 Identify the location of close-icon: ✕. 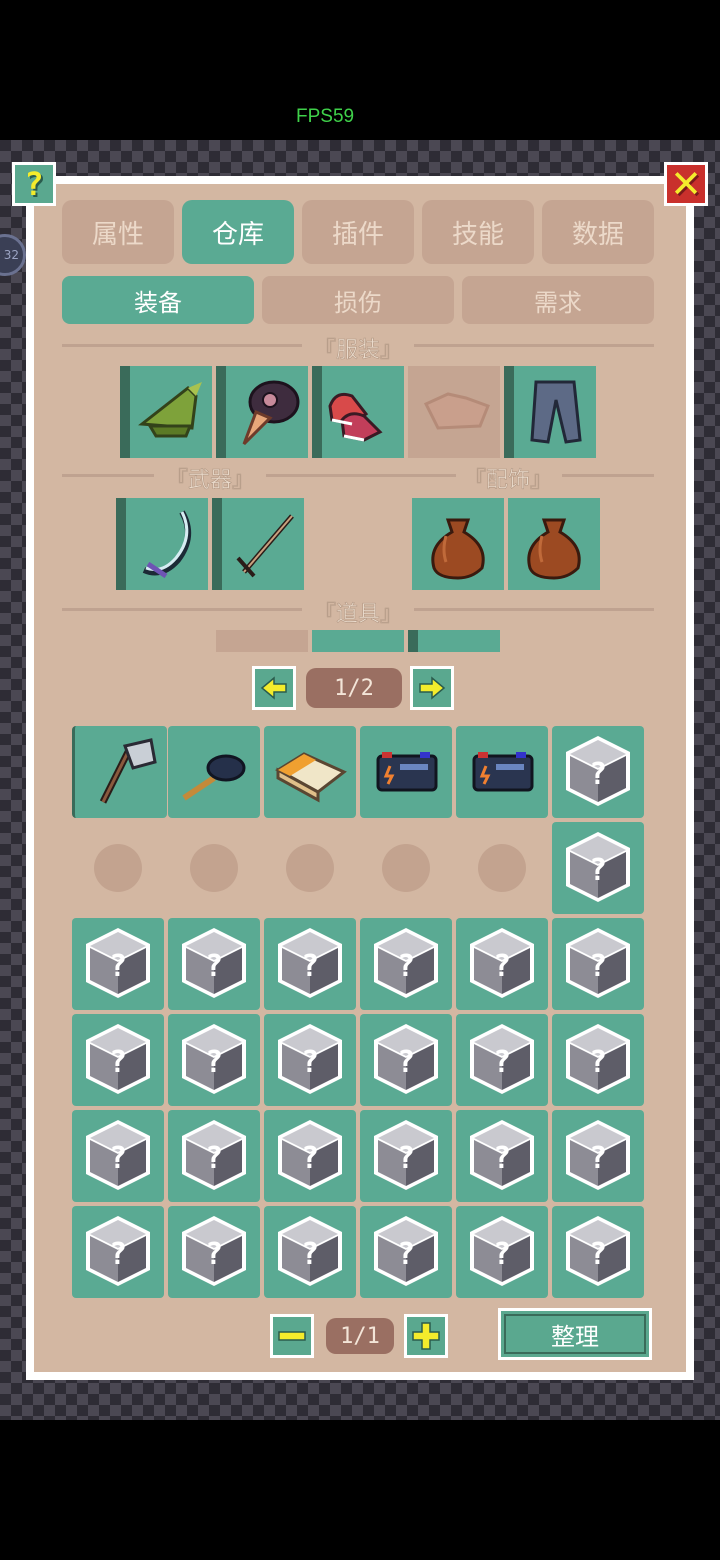
(686, 184).